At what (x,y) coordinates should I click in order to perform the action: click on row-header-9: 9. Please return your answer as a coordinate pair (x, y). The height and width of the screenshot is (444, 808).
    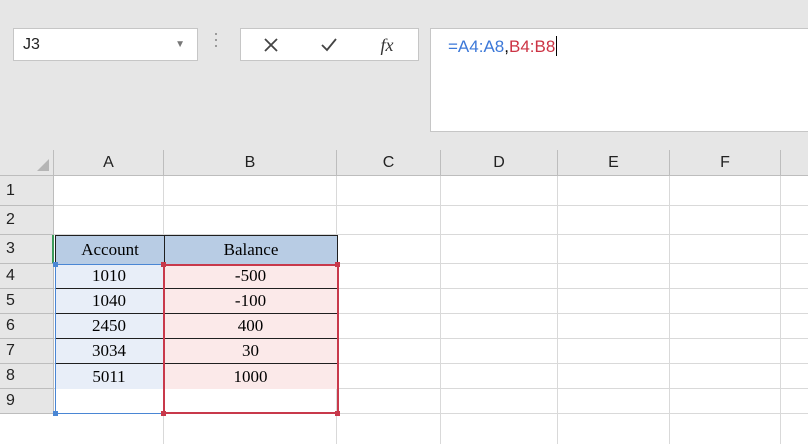
    Looking at the image, I should click on (27, 401).